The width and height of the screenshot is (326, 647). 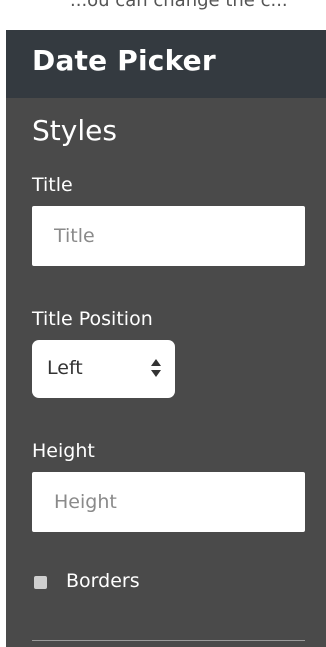 What do you see at coordinates (63, 451) in the screenshot?
I see `height-label: Height` at bounding box center [63, 451].